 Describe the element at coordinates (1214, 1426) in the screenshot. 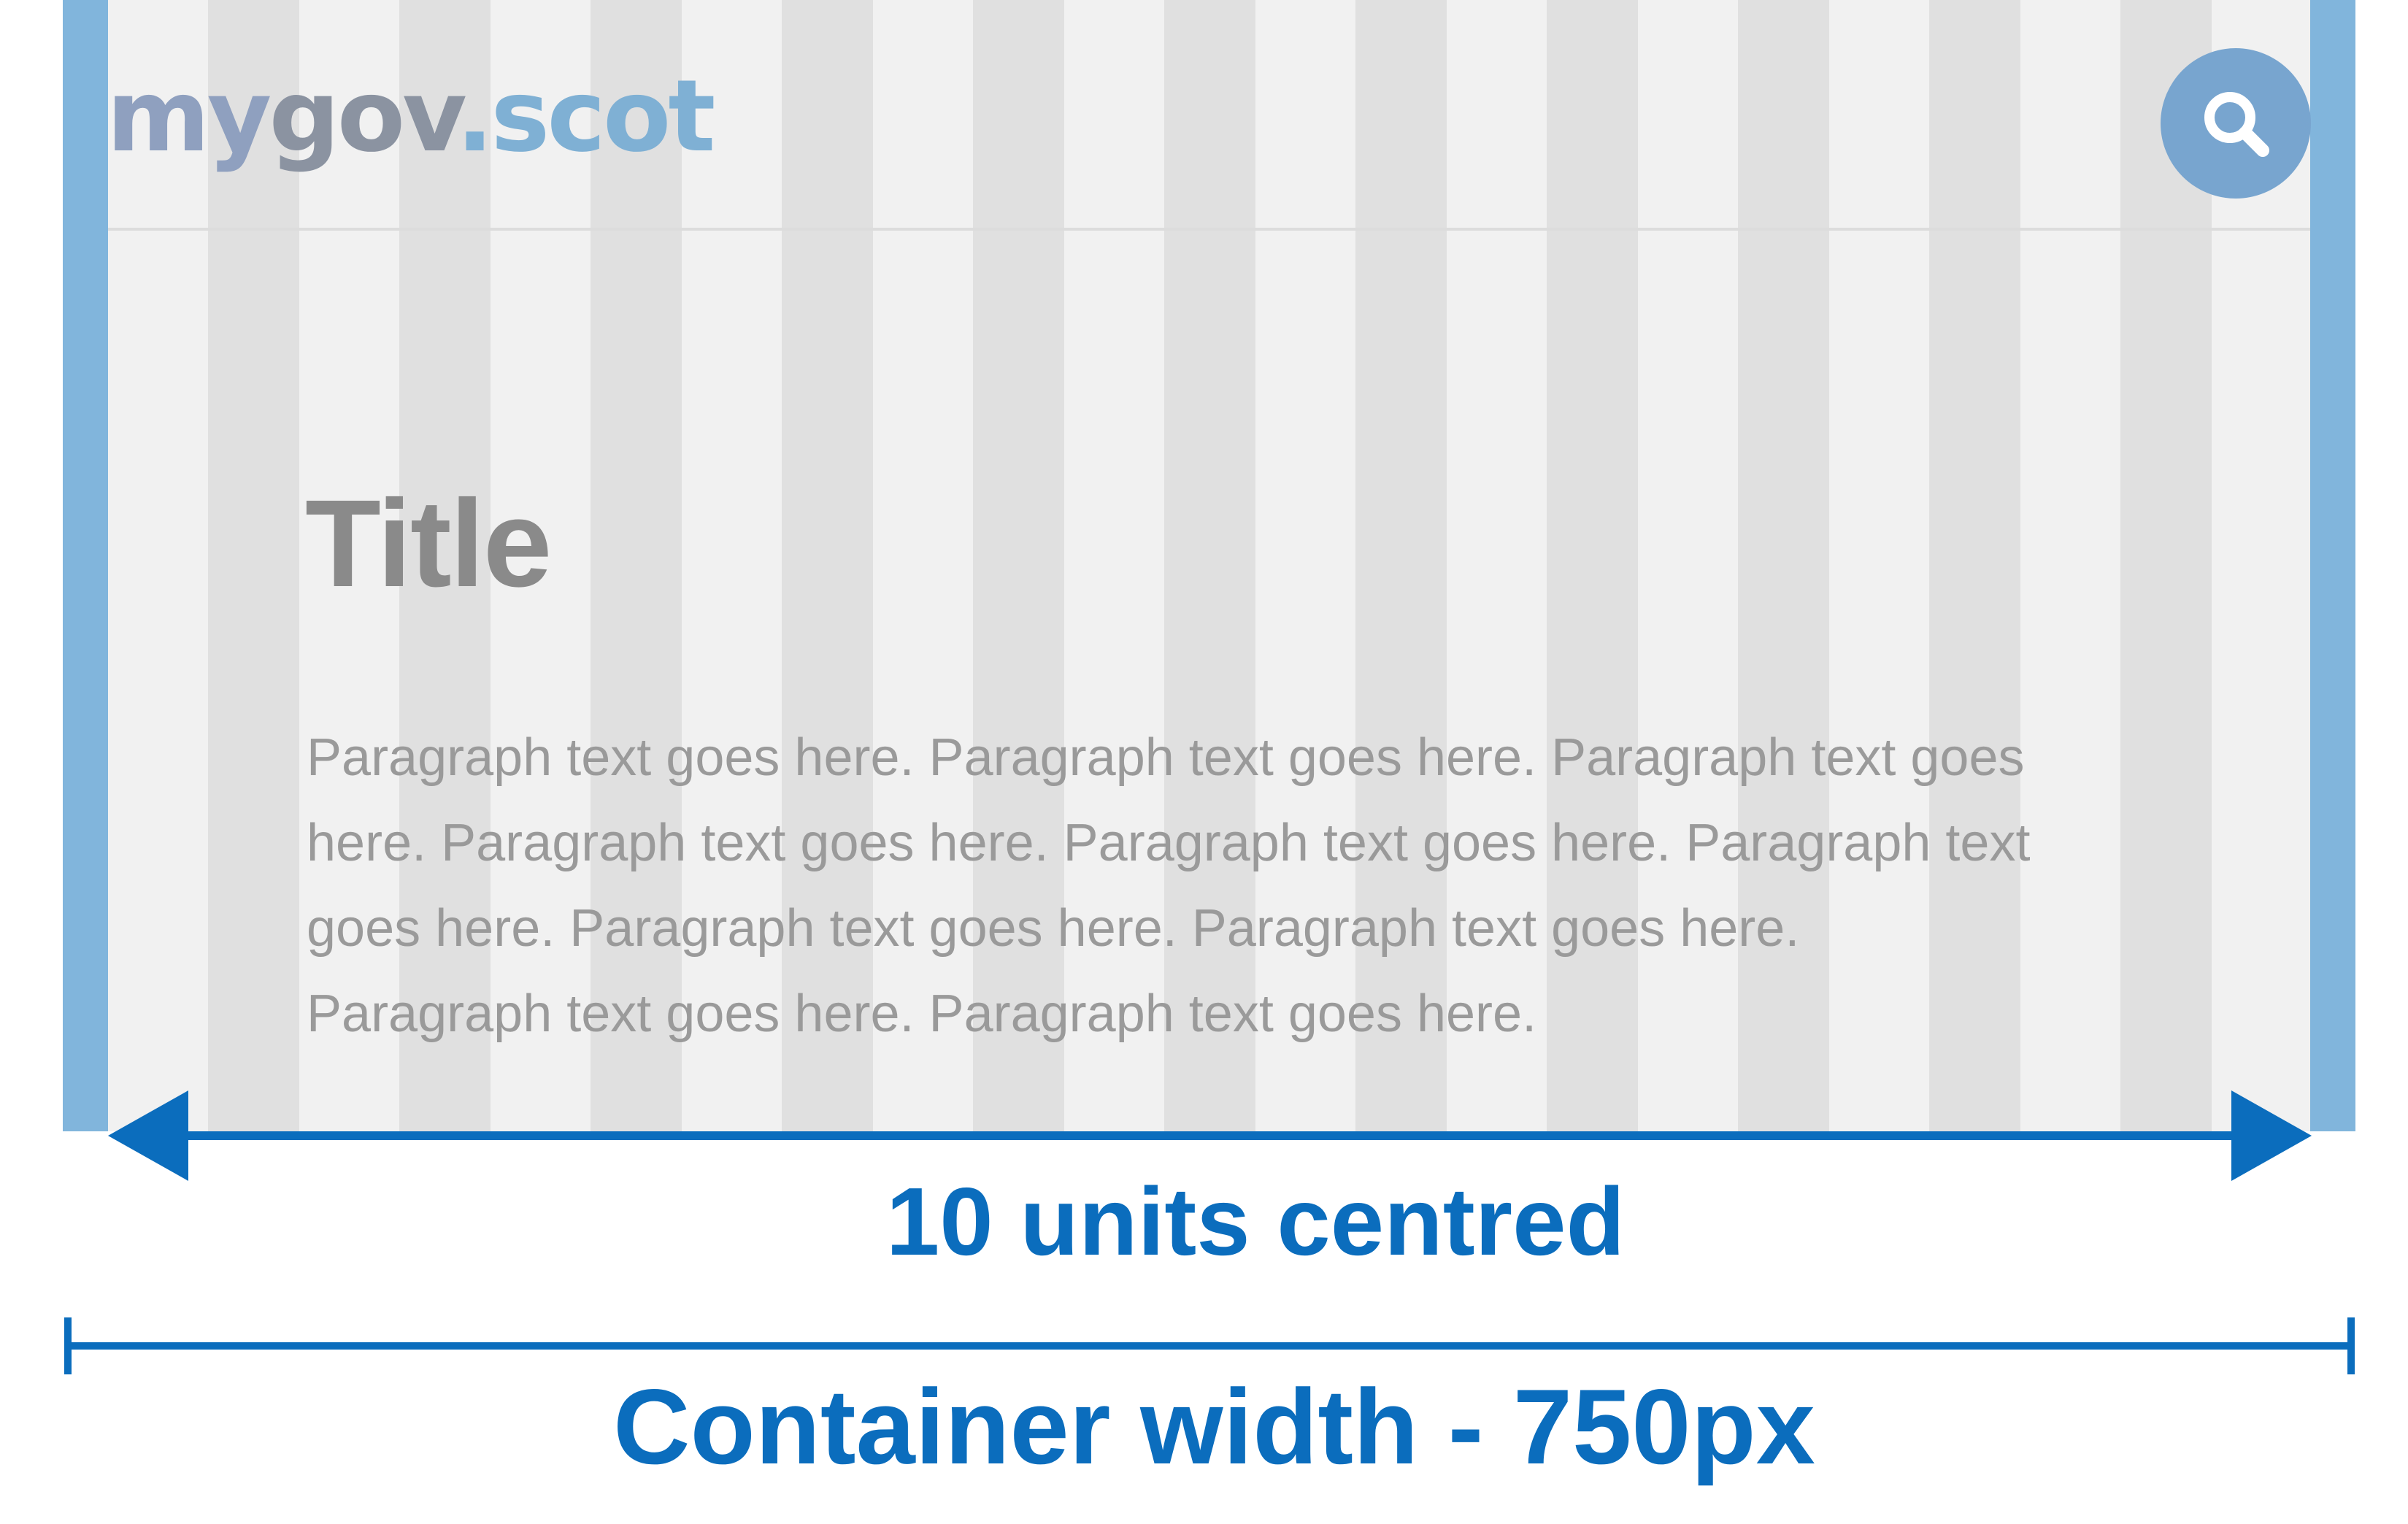

I see `container-width-label: Container width - 750px` at that location.